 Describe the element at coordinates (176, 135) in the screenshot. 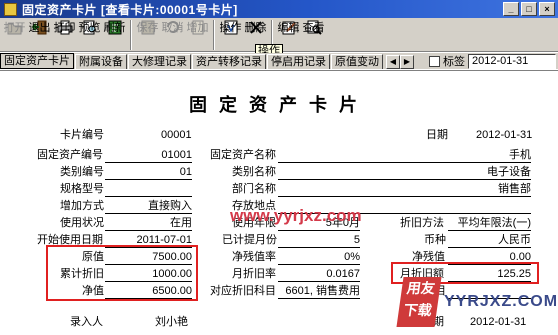

I see `card-no-value: 00001` at that location.